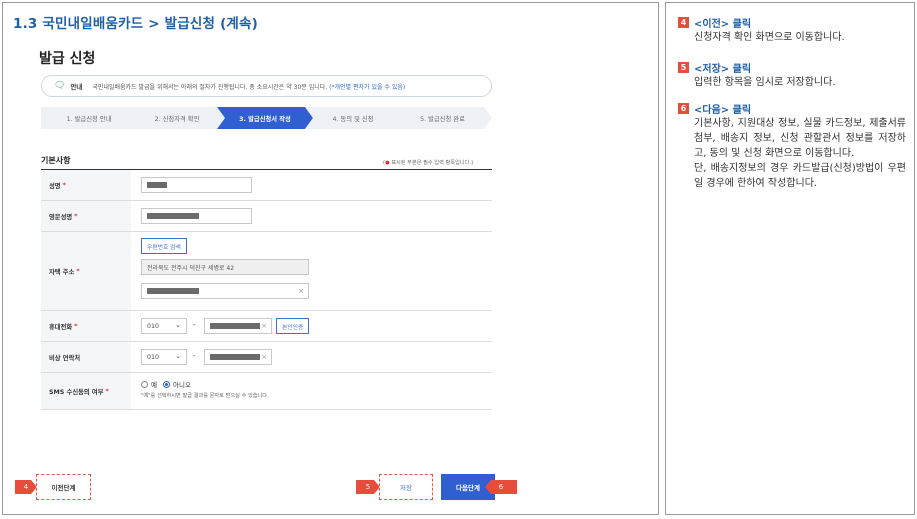 This screenshot has width=917, height=519. I want to click on row-eng-name: 영문성명 *, so click(266, 216).